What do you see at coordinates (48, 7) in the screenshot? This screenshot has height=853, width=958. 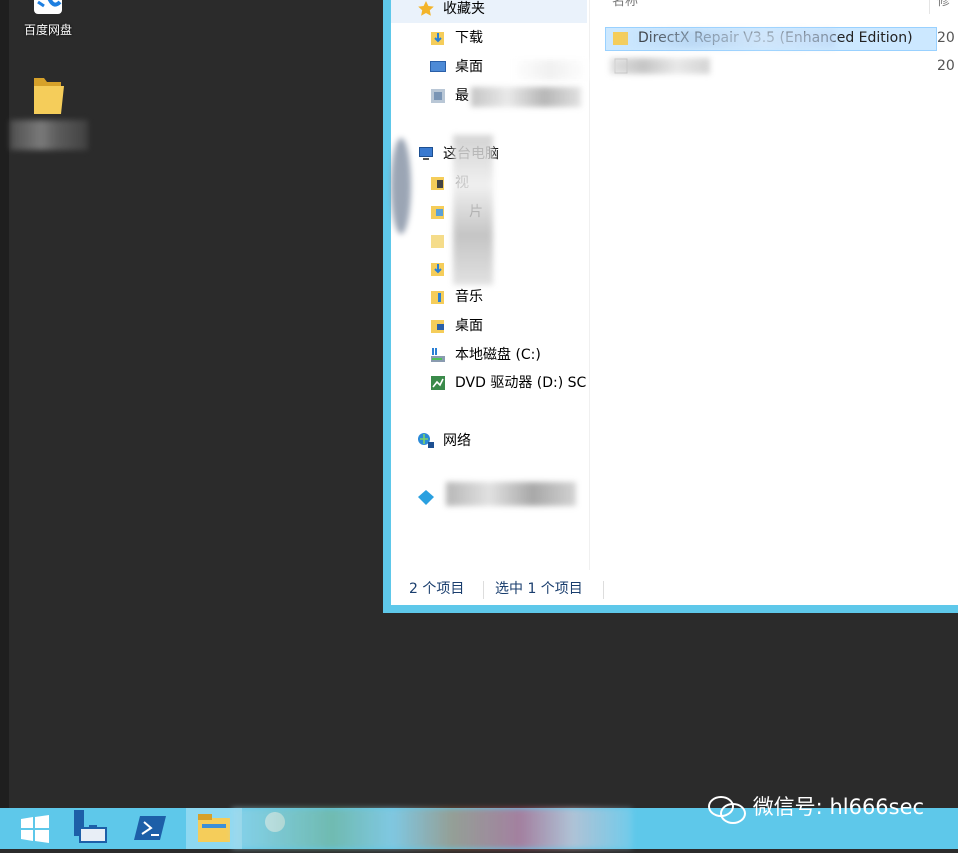 I see `baidu-netdisk-icon` at bounding box center [48, 7].